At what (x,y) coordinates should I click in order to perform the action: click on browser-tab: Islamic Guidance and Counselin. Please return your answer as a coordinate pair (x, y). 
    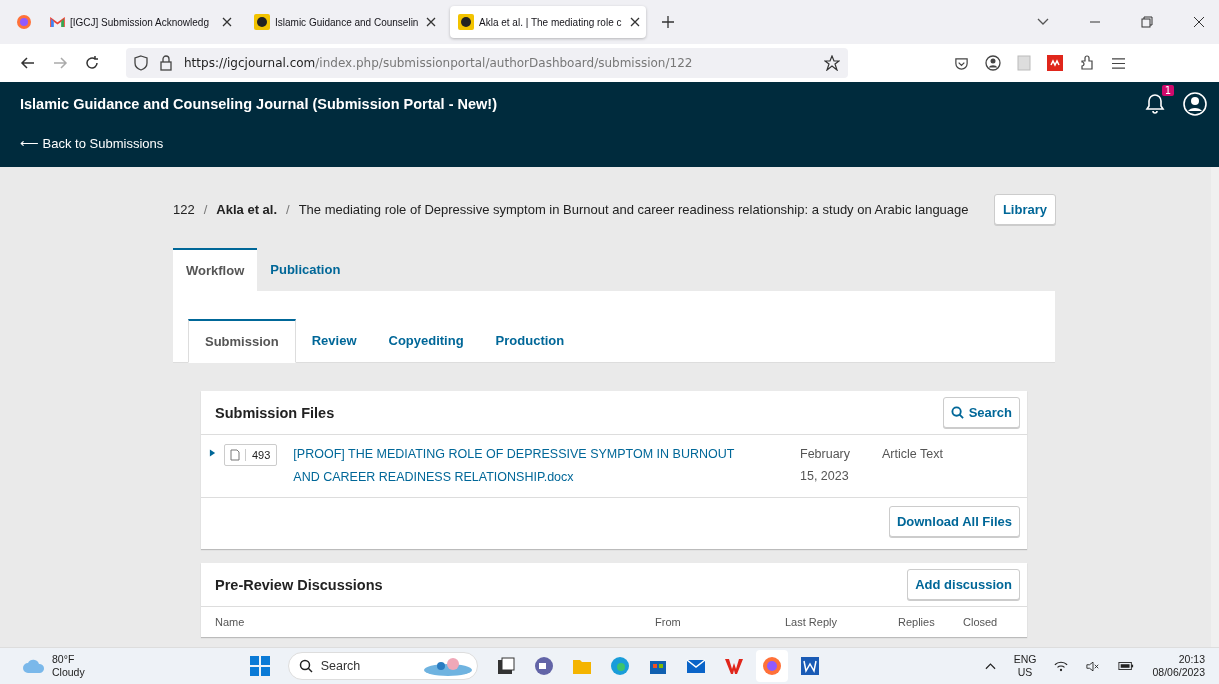
    Looking at the image, I should click on (344, 22).